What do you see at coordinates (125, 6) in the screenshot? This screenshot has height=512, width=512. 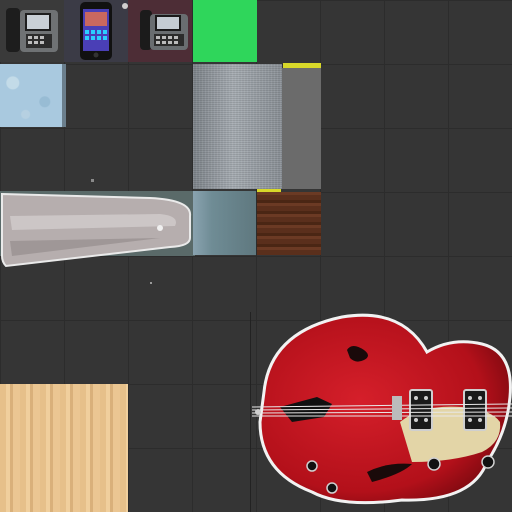 I see `small-dot-marker` at bounding box center [125, 6].